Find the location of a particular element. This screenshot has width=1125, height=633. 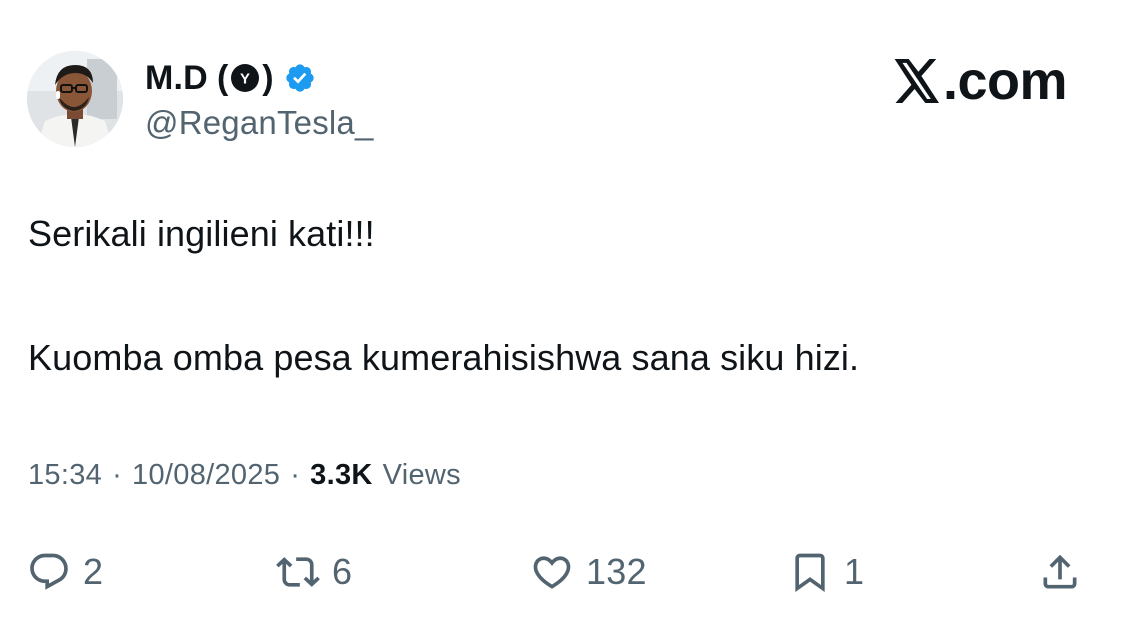

tweet-meta: 15:34 · 10/08/2025 · 3.3K Views is located at coordinates (244, 475).